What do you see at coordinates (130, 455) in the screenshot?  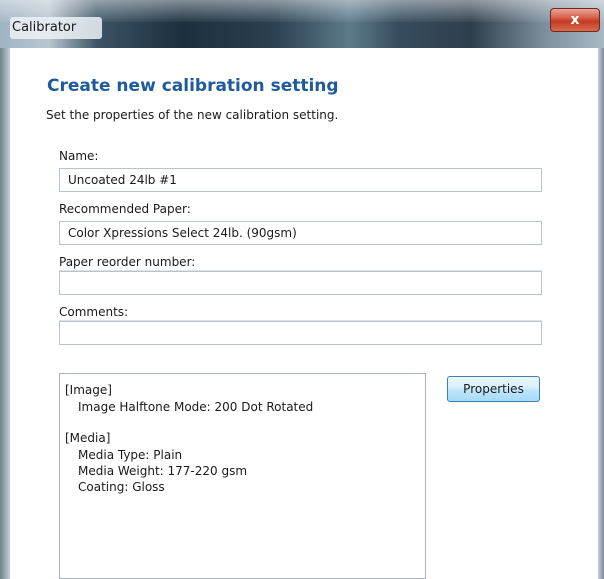 I see `media-type: Media Type: Plain` at bounding box center [130, 455].